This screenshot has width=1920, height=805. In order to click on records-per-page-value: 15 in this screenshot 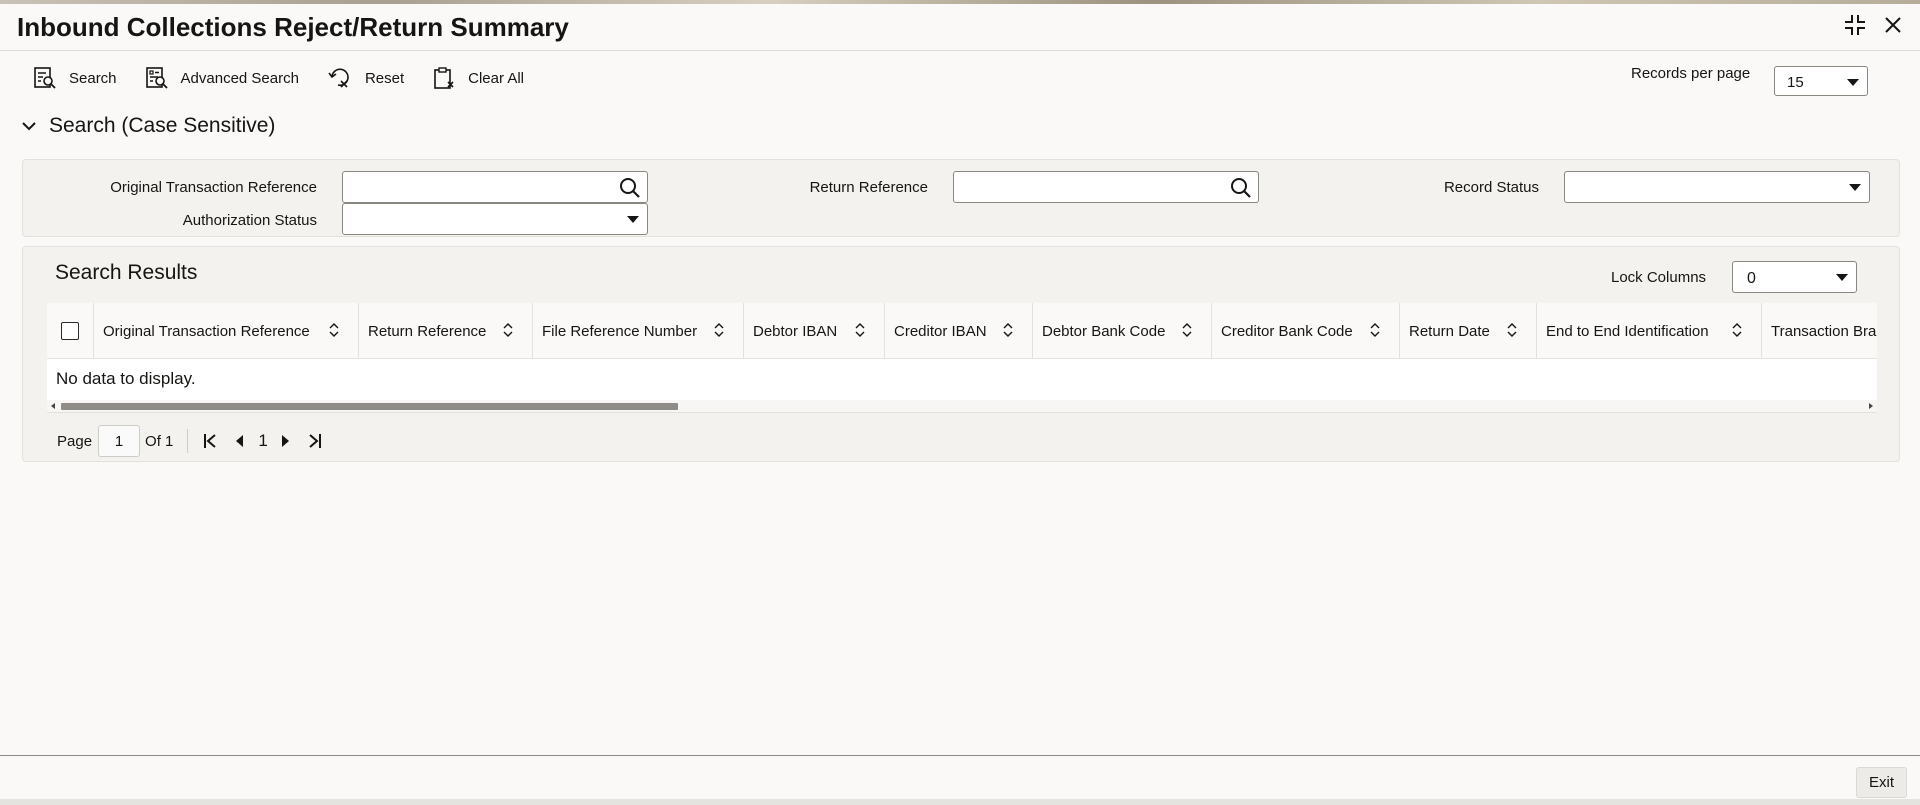, I will do `click(1795, 82)`.